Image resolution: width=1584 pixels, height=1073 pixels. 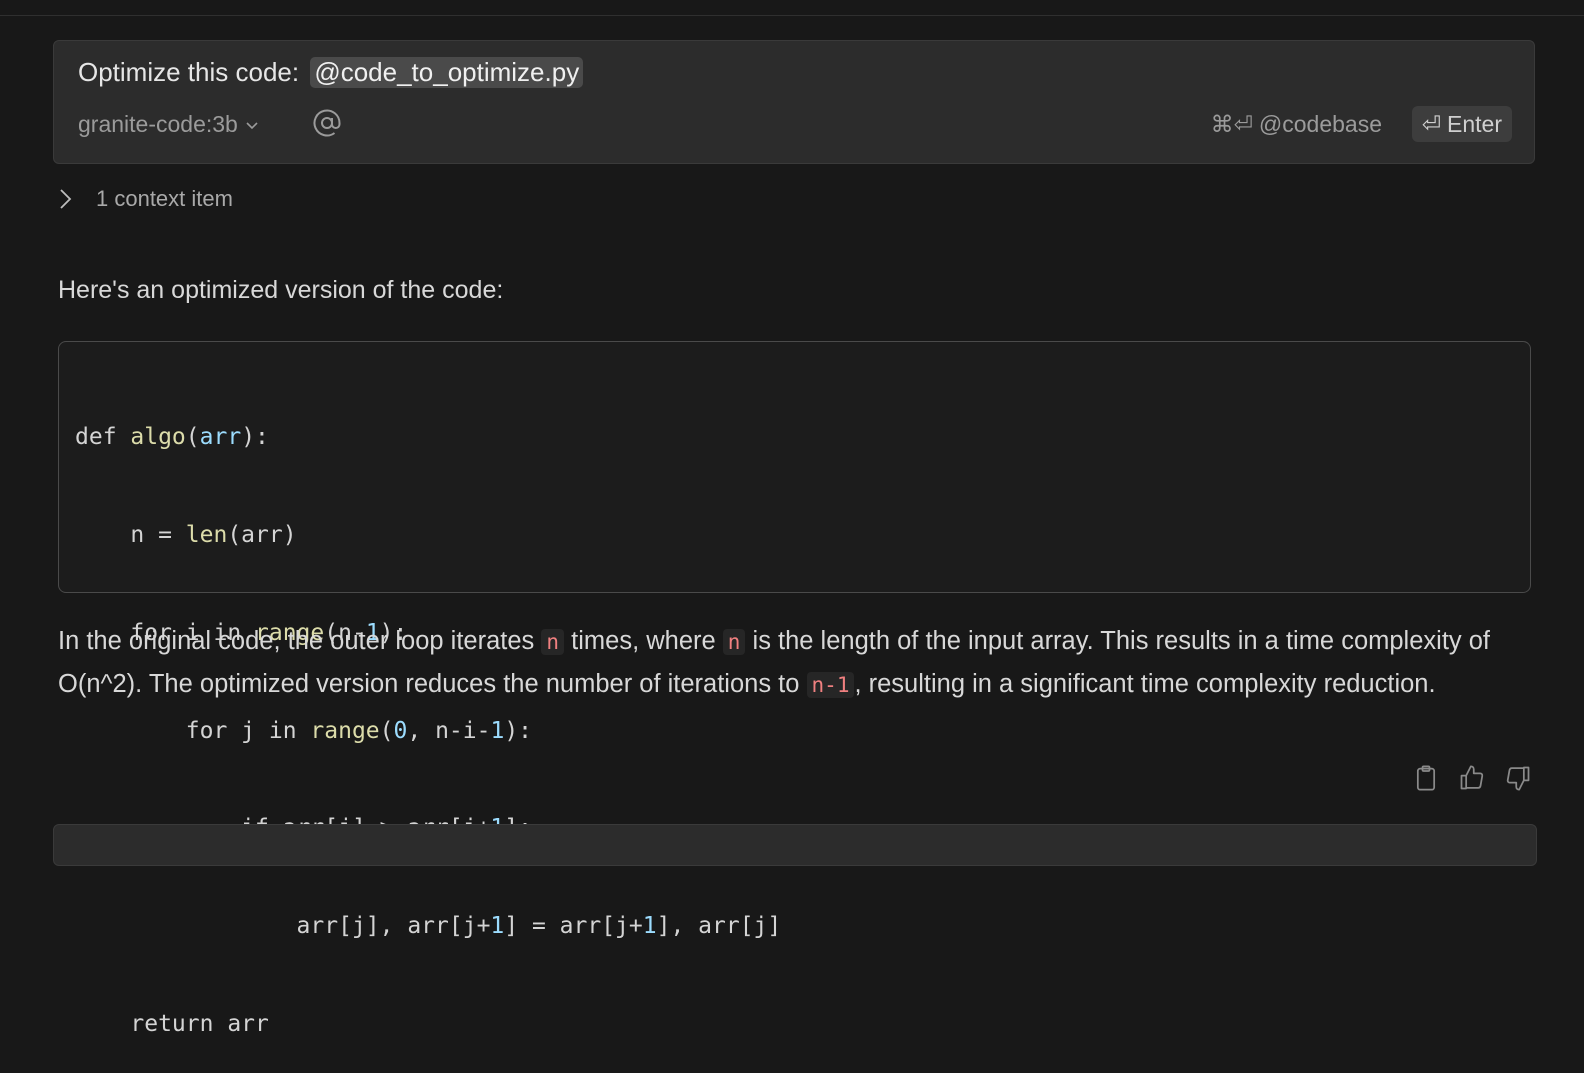 I want to click on response-actions, so click(x=1472, y=778).